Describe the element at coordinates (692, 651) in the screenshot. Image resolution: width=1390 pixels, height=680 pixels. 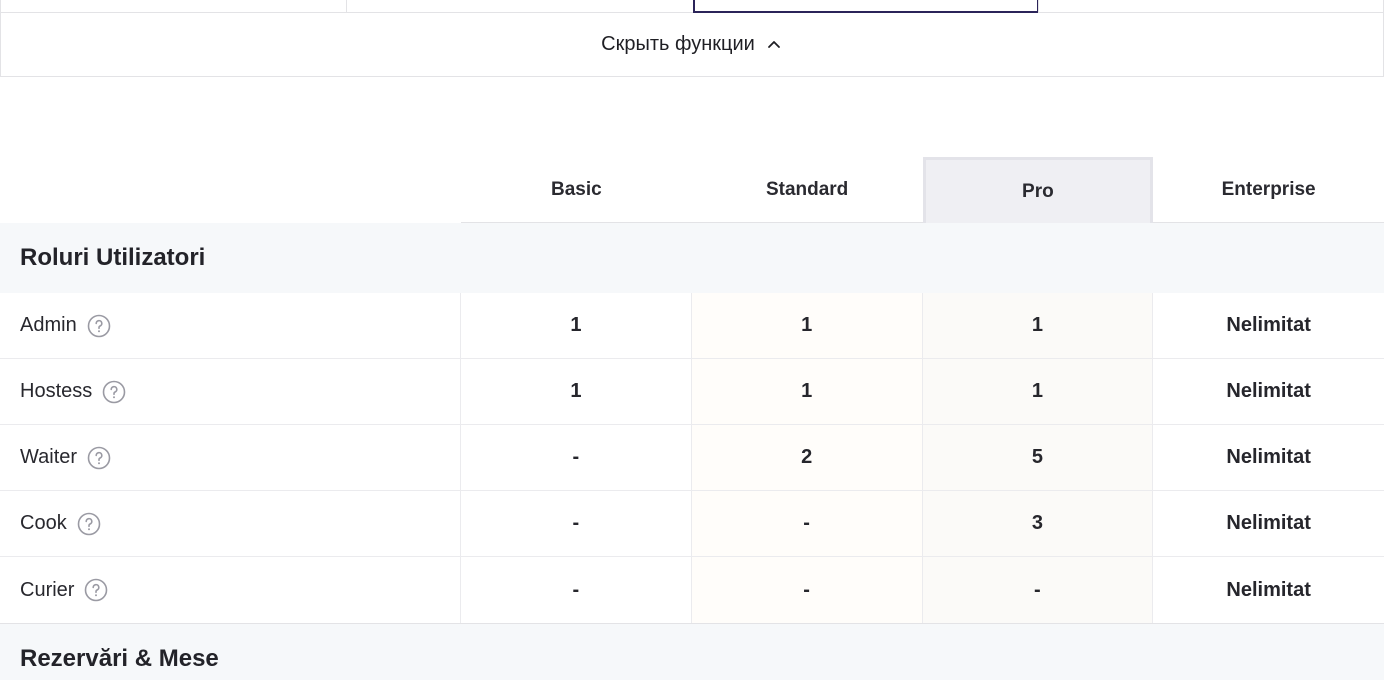
I see `section-title-reservations-tables: Rezervări & Mese` at that location.